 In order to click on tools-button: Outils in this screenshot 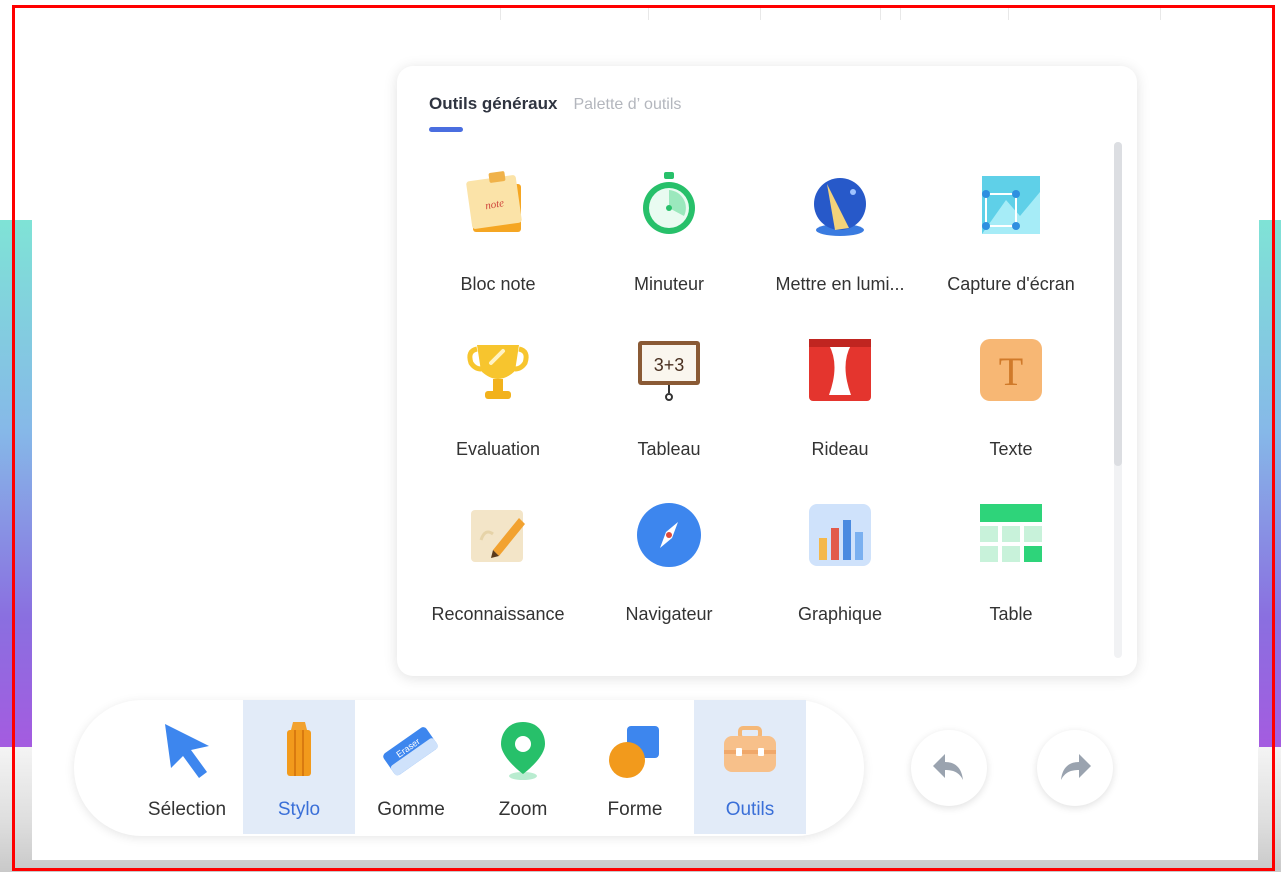, I will do `click(750, 767)`.